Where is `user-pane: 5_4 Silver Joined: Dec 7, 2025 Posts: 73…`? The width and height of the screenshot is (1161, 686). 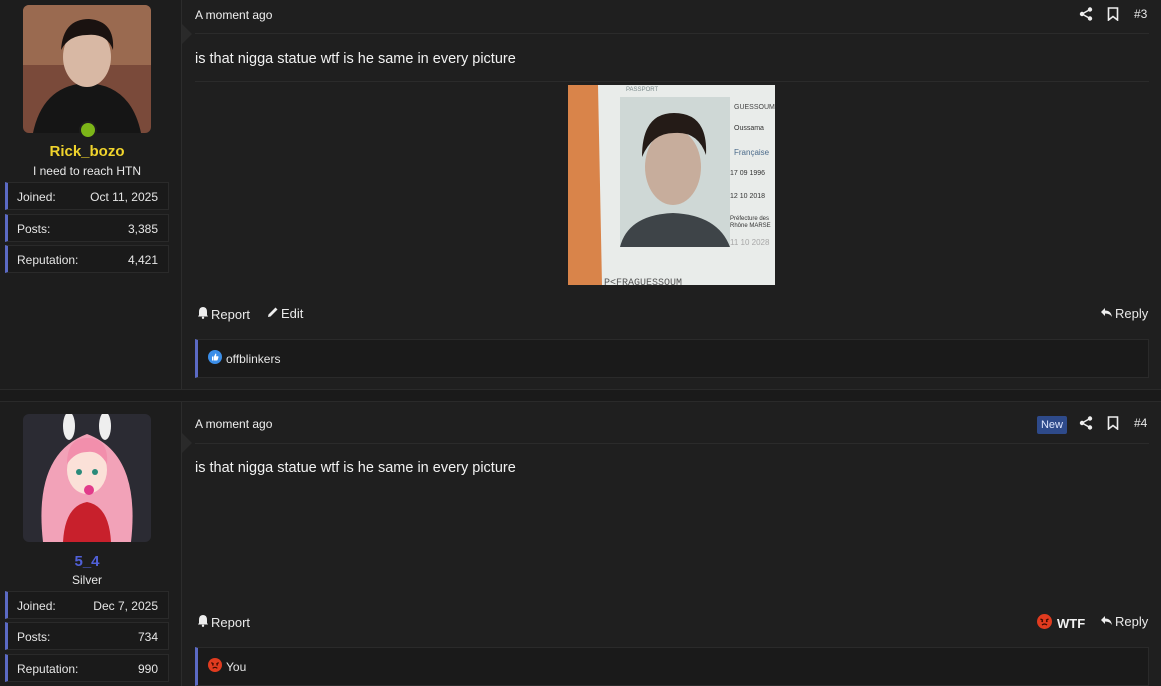
user-pane: 5_4 Silver Joined: Dec 7, 2025 Posts: 73… is located at coordinates (91, 544).